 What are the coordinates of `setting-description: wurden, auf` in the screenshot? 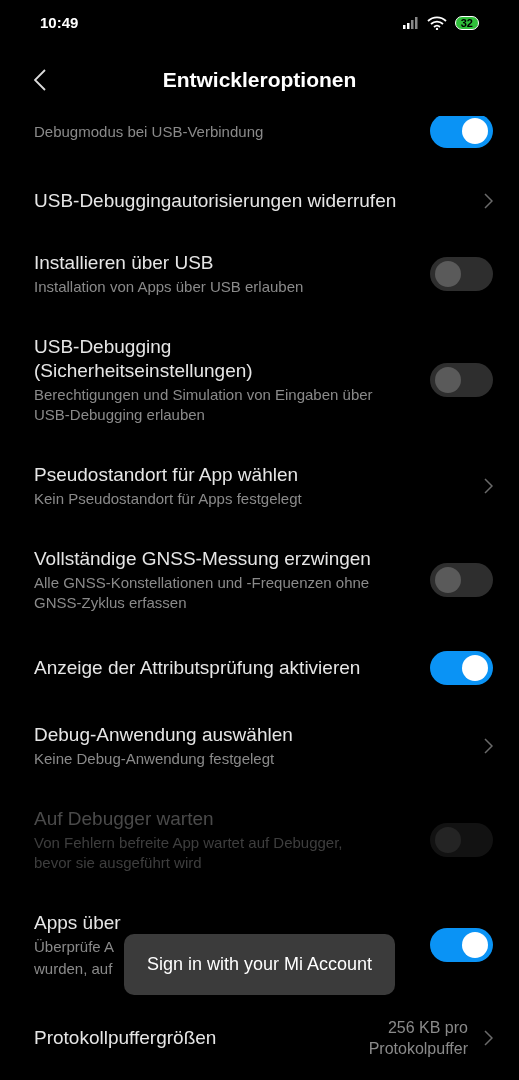 It's located at (73, 969).